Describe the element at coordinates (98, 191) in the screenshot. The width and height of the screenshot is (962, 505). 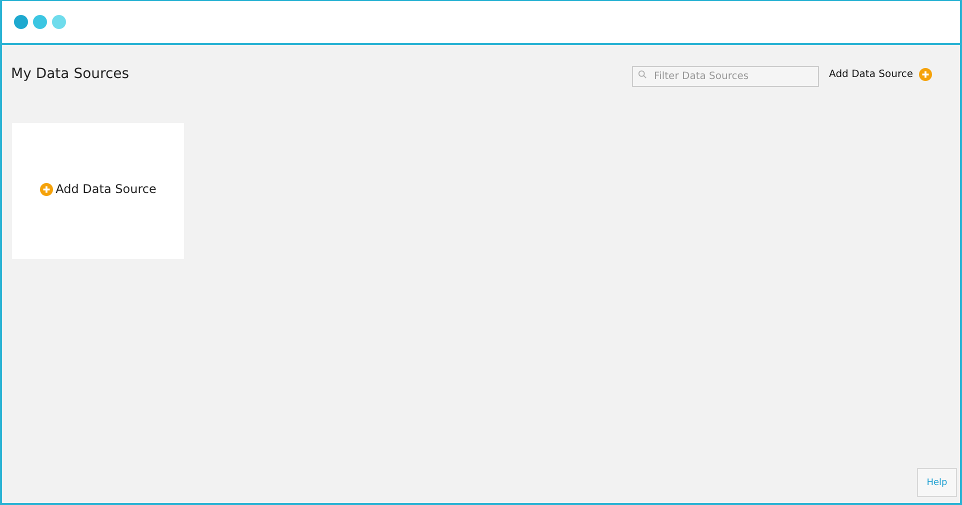
I see `add-data-source-card: Add Data Source` at that location.